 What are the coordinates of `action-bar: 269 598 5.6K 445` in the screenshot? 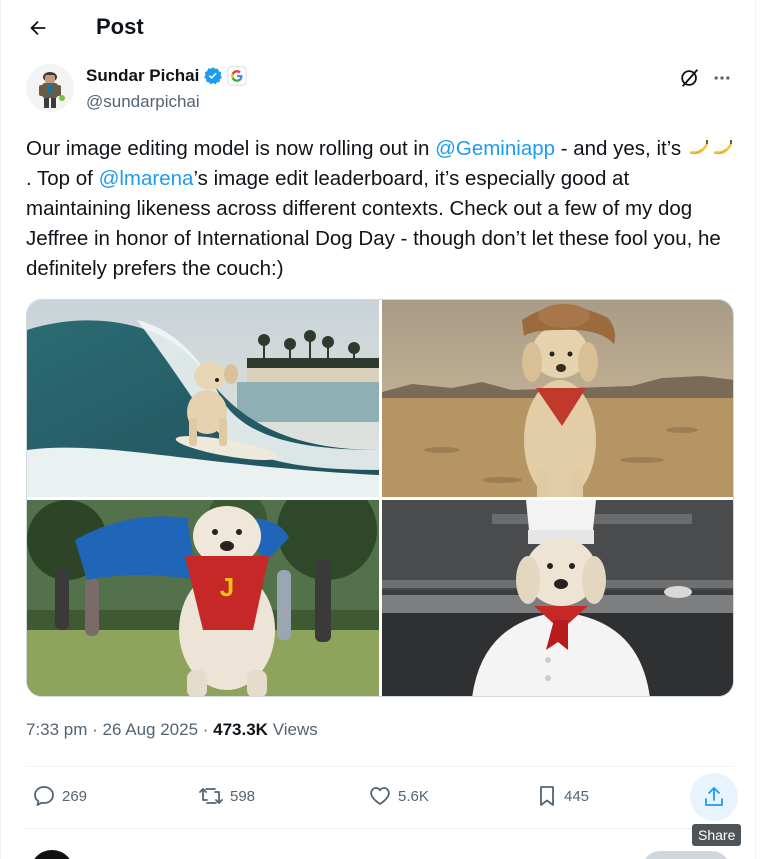 It's located at (382, 798).